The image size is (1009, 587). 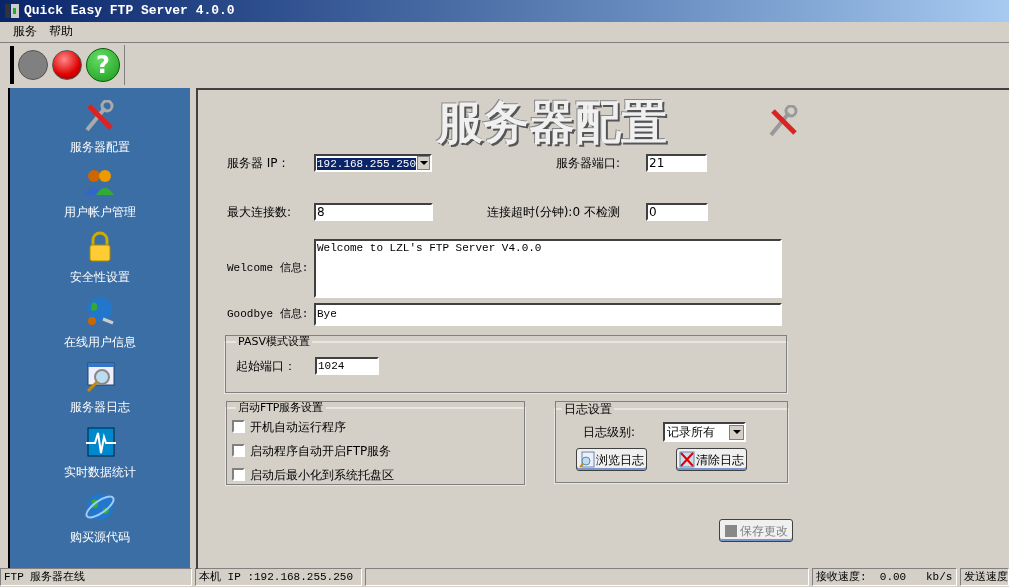 I want to click on square-icon, so click(x=730, y=530).